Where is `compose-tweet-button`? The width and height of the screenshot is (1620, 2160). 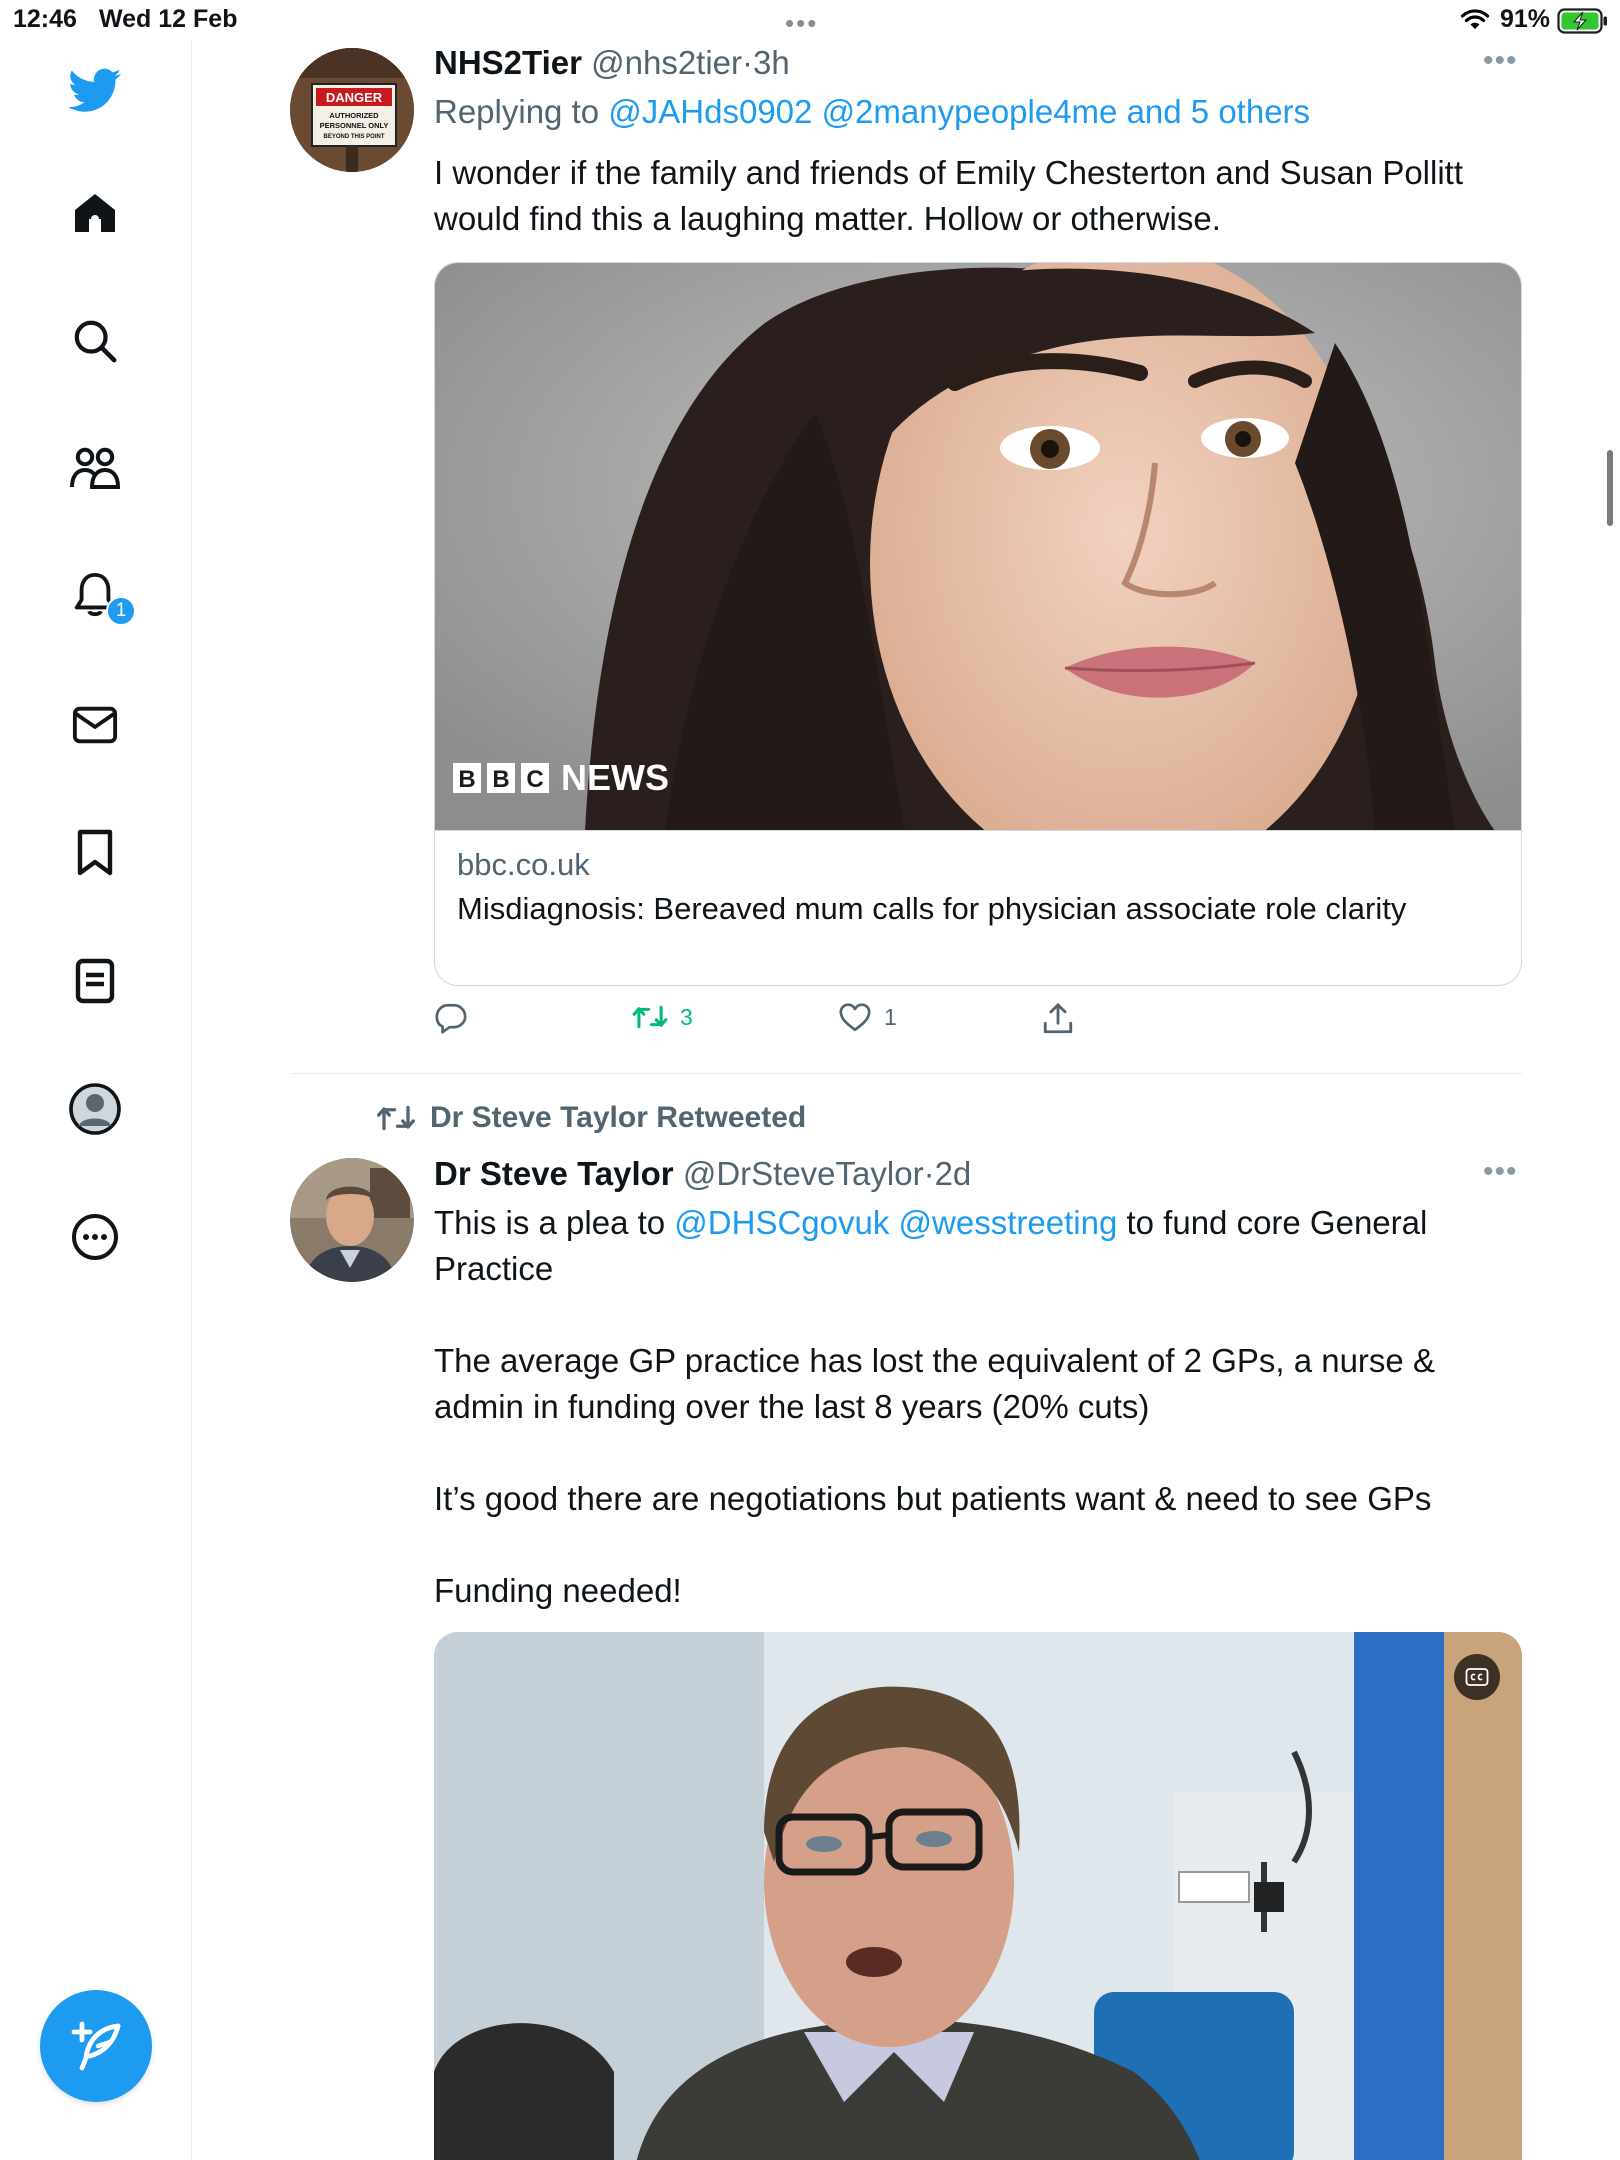
compose-tweet-button is located at coordinates (96, 2046).